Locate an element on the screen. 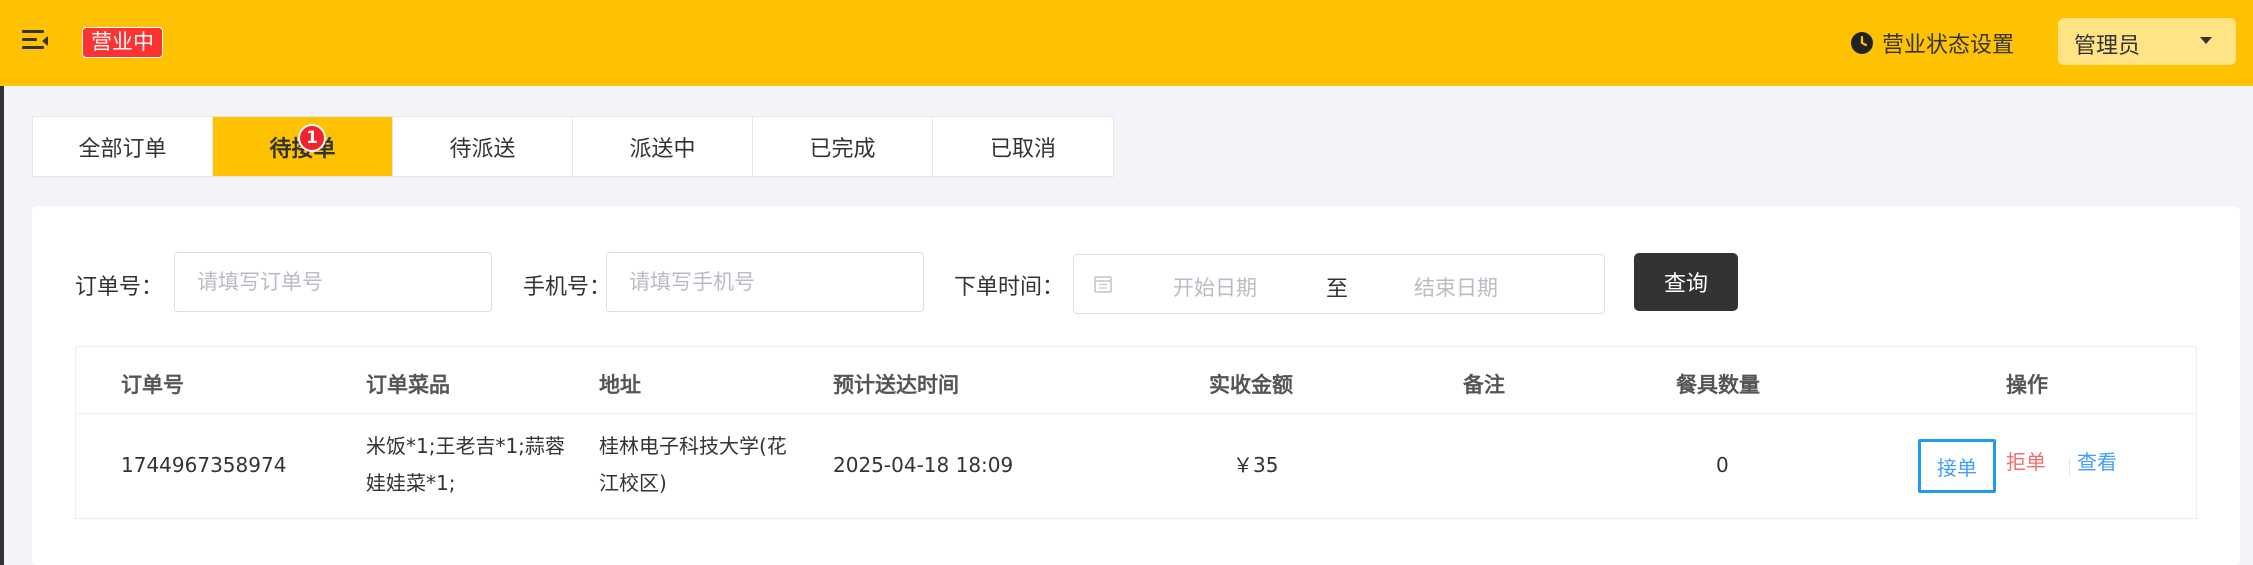 This screenshot has height=565, width=2253. cell-address: 桂林电子科技大学(花 江校区) is located at coordinates (704, 465).